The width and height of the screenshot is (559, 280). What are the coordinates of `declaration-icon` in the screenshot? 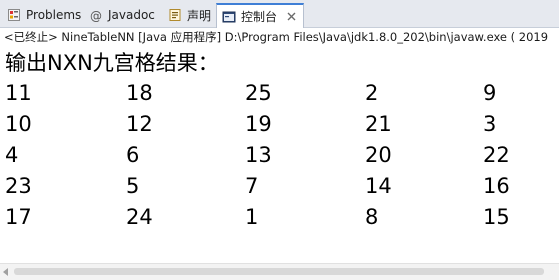 It's located at (175, 15).